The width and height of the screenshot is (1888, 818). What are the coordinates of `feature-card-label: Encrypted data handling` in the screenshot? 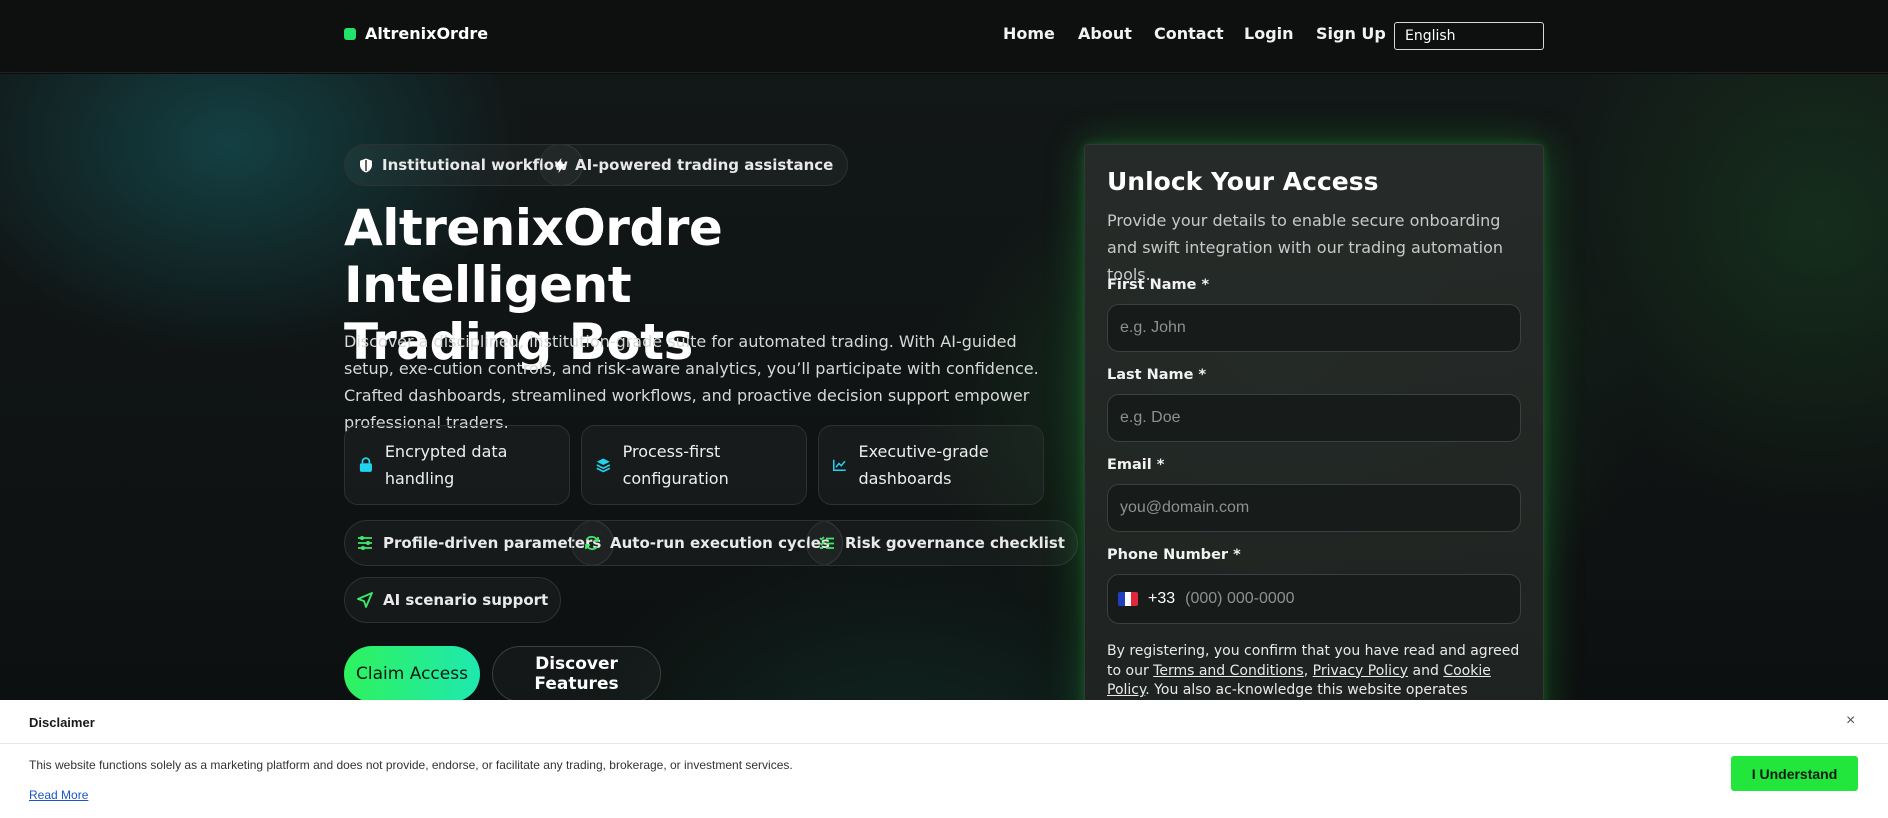 It's located at (446, 465).